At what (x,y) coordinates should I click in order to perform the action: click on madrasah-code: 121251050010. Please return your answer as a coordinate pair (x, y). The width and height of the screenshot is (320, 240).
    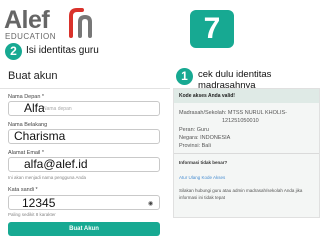
    Looking at the image, I should click on (240, 121).